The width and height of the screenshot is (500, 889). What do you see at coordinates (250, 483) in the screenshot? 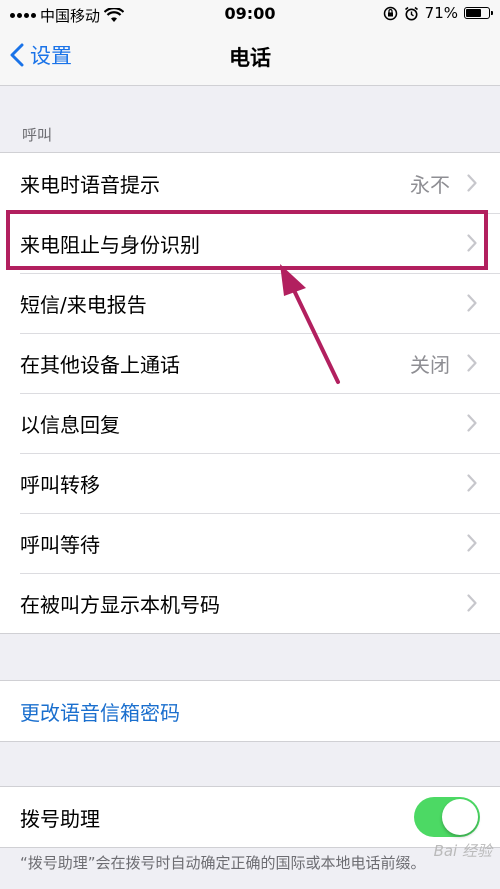
I see `row-call-forwarding: 呼叫转移` at bounding box center [250, 483].